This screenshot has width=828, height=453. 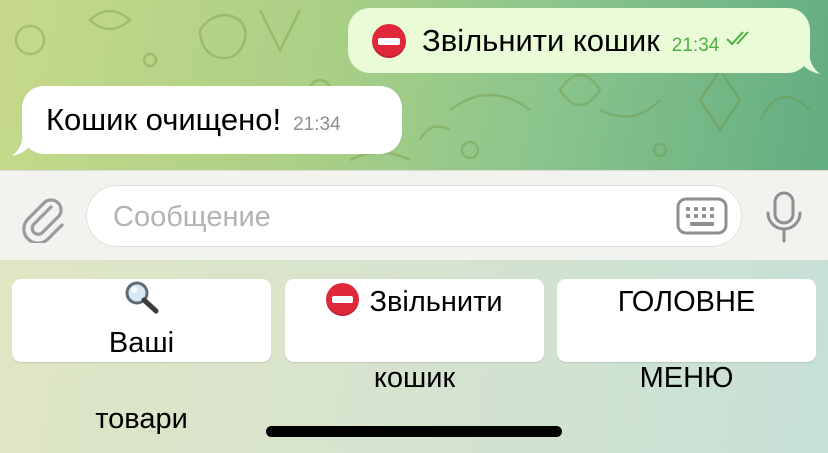 What do you see at coordinates (541, 40) in the screenshot?
I see `outgoing-message-text: Звільнити кошик` at bounding box center [541, 40].